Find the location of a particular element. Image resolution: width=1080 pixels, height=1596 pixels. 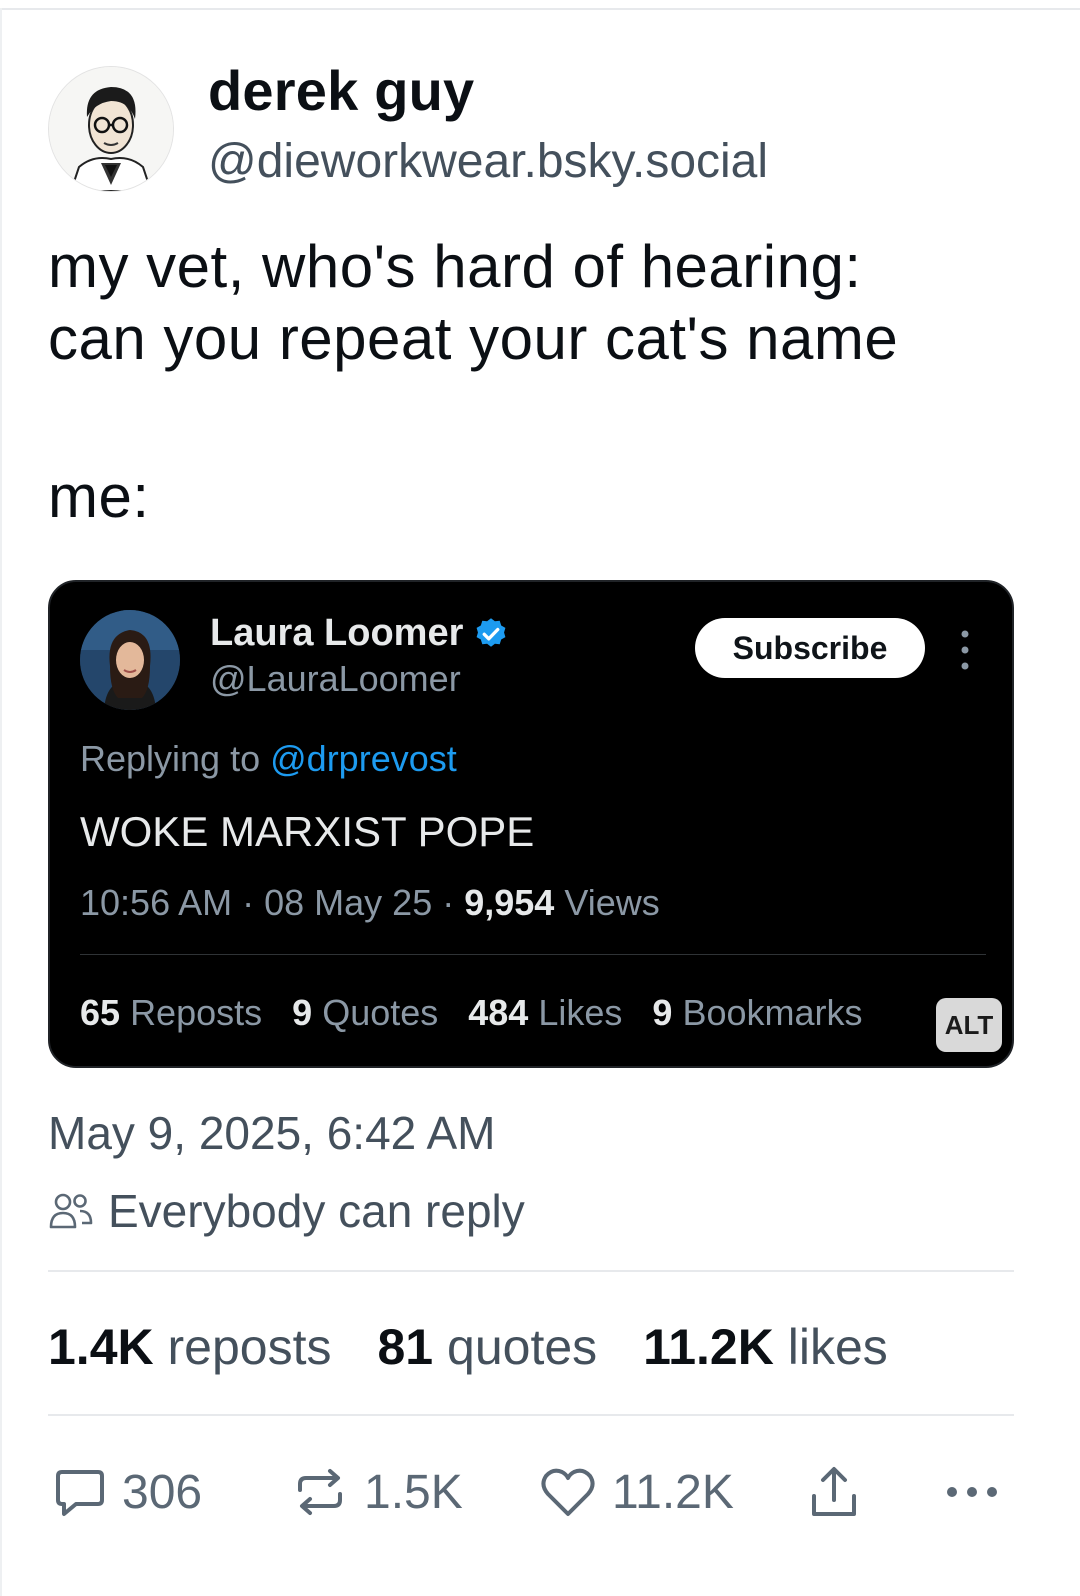

divider-top is located at coordinates (531, 1271).